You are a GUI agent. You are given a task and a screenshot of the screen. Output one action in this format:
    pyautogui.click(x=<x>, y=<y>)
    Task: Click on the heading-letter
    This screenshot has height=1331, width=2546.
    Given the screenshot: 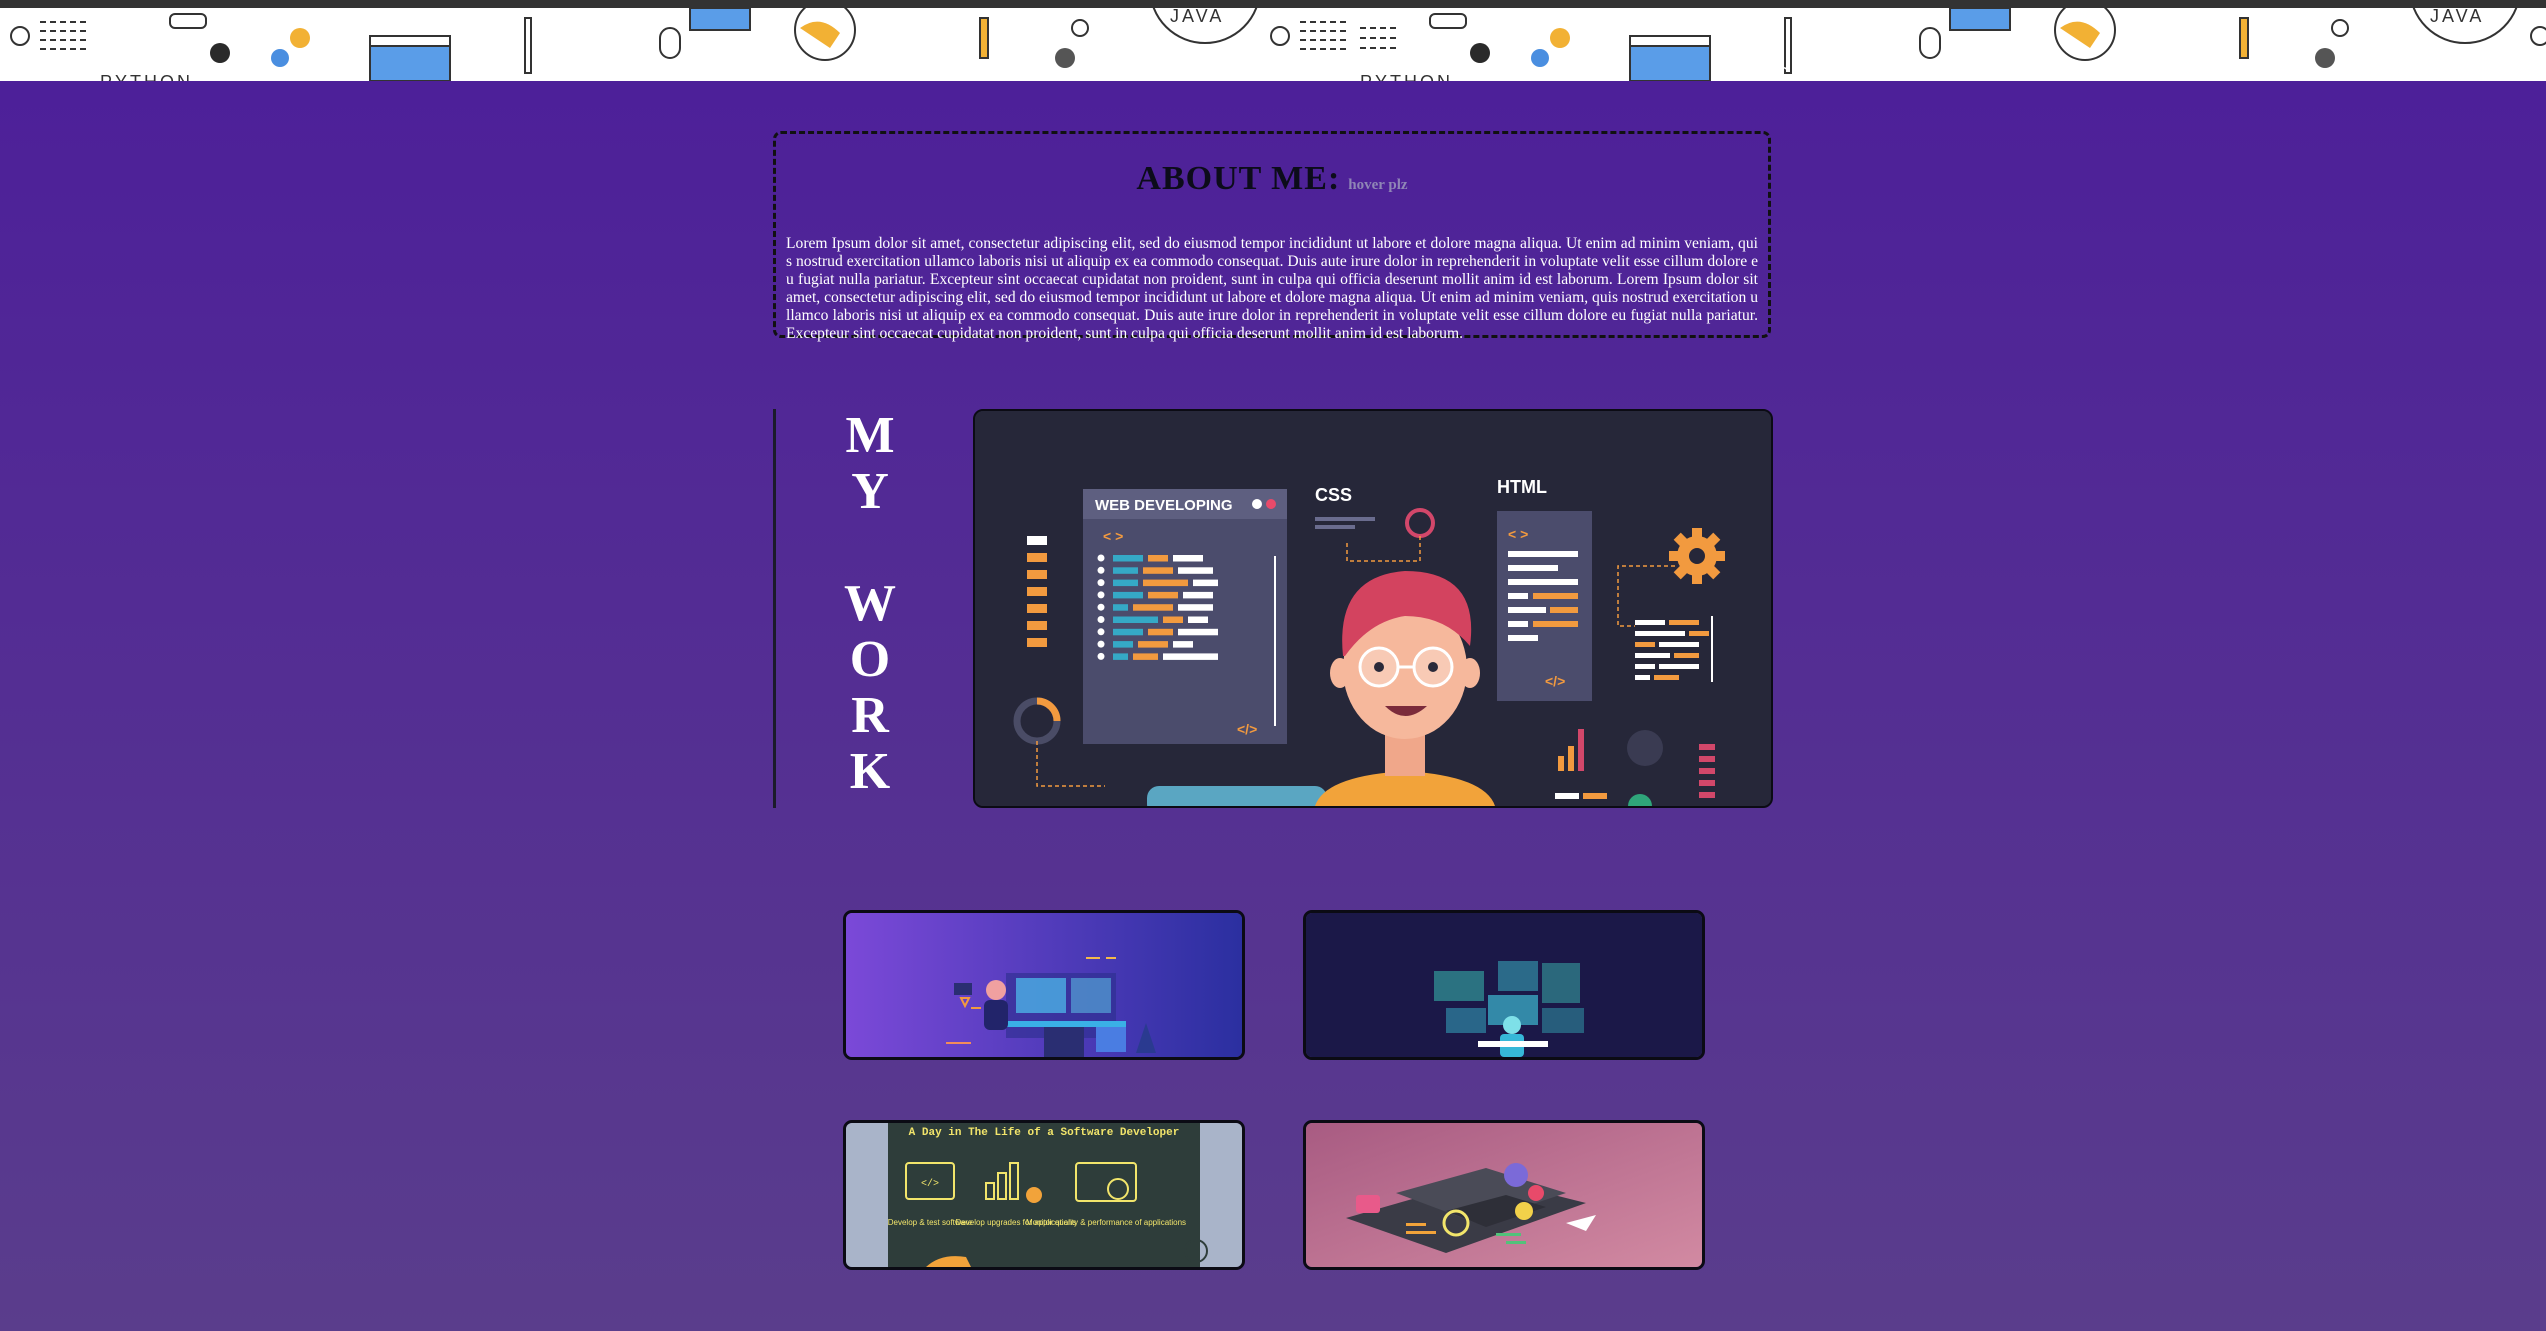 What is the action you would take?
    pyautogui.click(x=870, y=548)
    